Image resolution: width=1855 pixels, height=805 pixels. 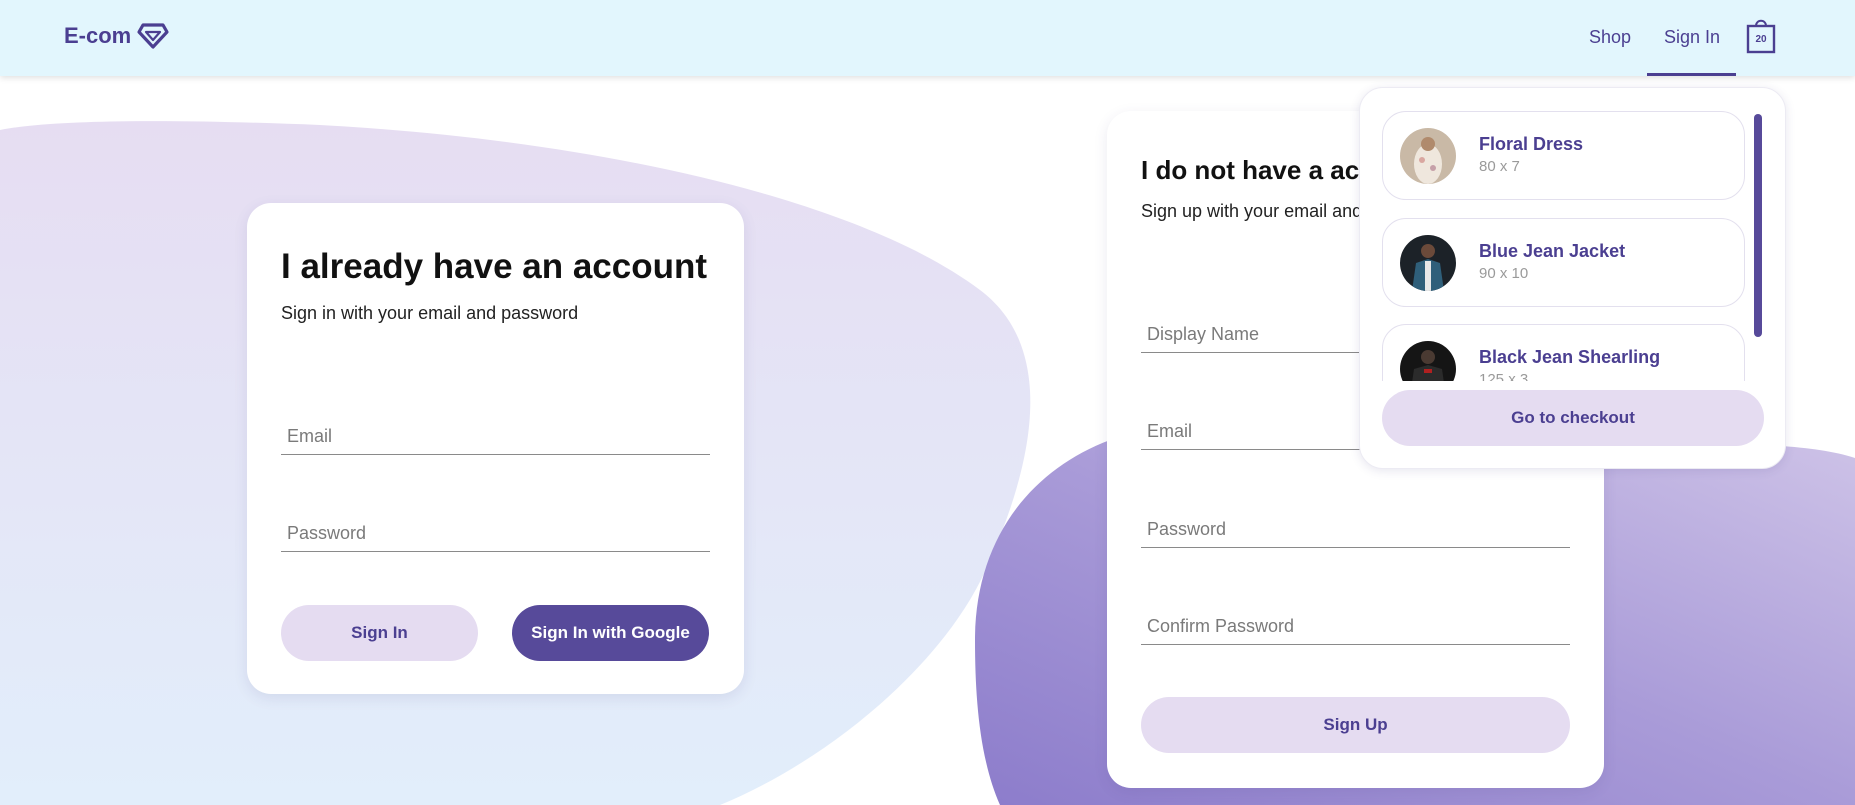 What do you see at coordinates (1531, 144) in the screenshot?
I see `cart-item-name: Floral Dress` at bounding box center [1531, 144].